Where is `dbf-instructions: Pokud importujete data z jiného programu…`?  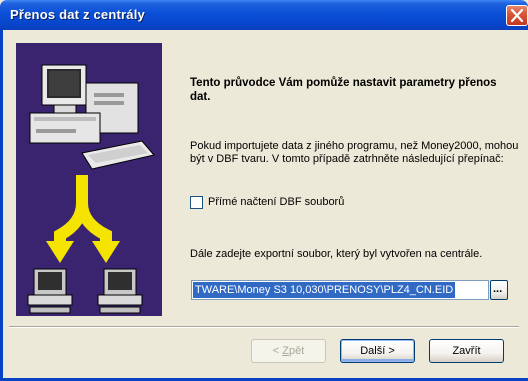 dbf-instructions: Pokud importujete data z jiného programu… is located at coordinates (354, 152).